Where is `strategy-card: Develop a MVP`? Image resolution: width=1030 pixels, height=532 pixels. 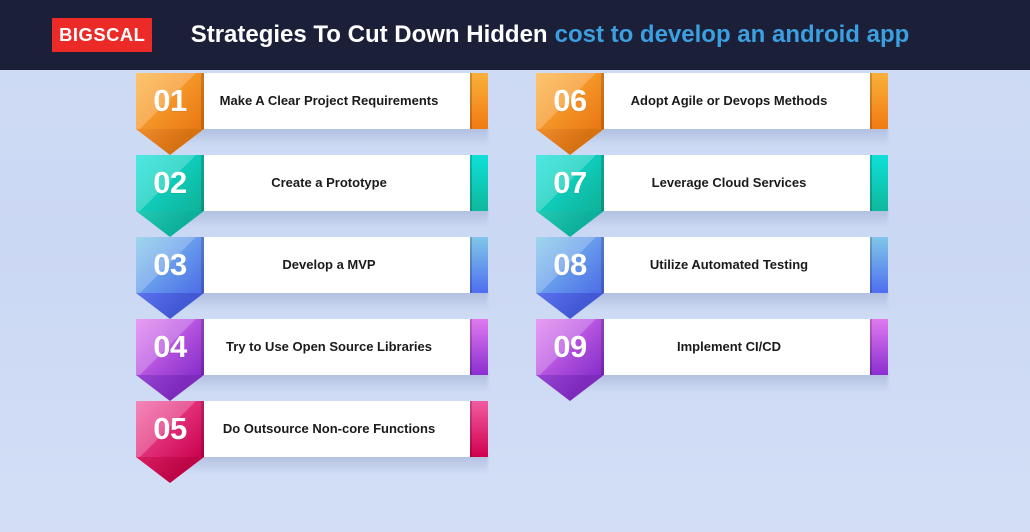 strategy-card: Develop a MVP is located at coordinates (329, 265).